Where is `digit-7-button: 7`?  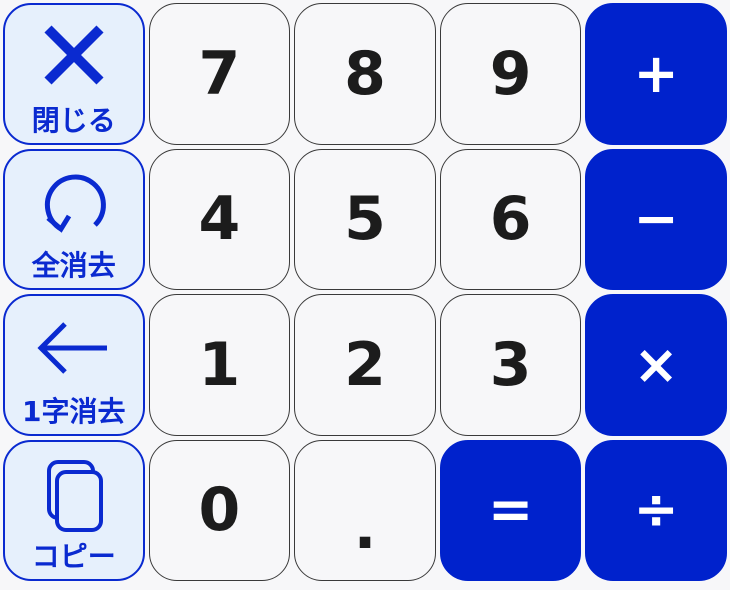
digit-7-button: 7 is located at coordinates (219, 74).